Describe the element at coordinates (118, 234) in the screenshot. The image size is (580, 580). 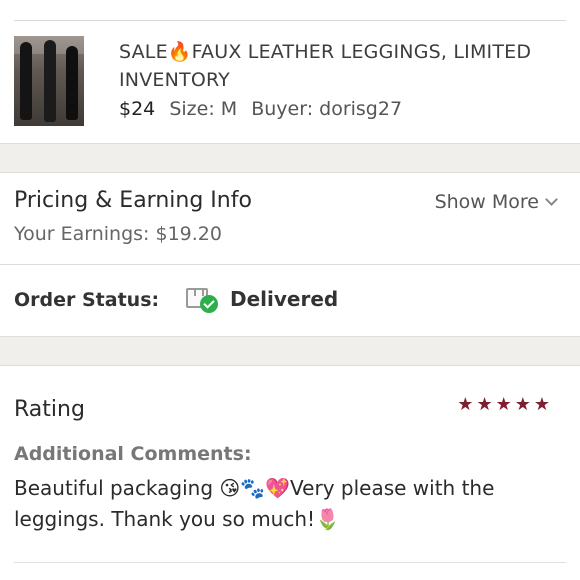
I see `your-earnings: Your Earnings: $19.20` at that location.